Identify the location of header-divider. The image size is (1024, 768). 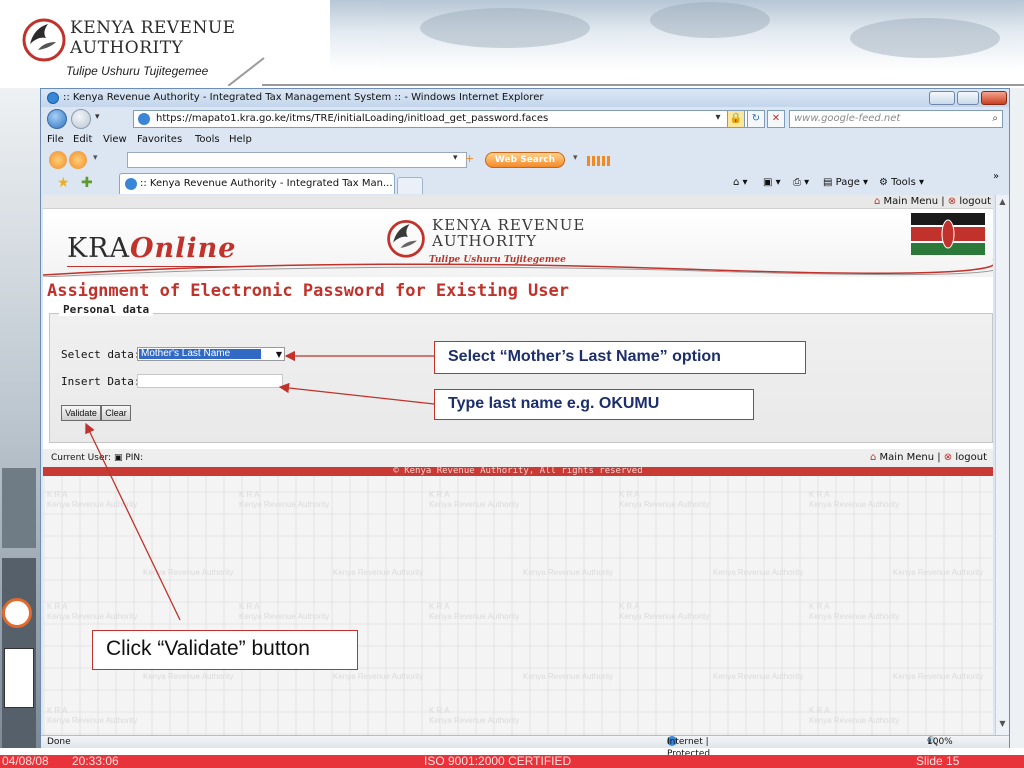
(643, 85).